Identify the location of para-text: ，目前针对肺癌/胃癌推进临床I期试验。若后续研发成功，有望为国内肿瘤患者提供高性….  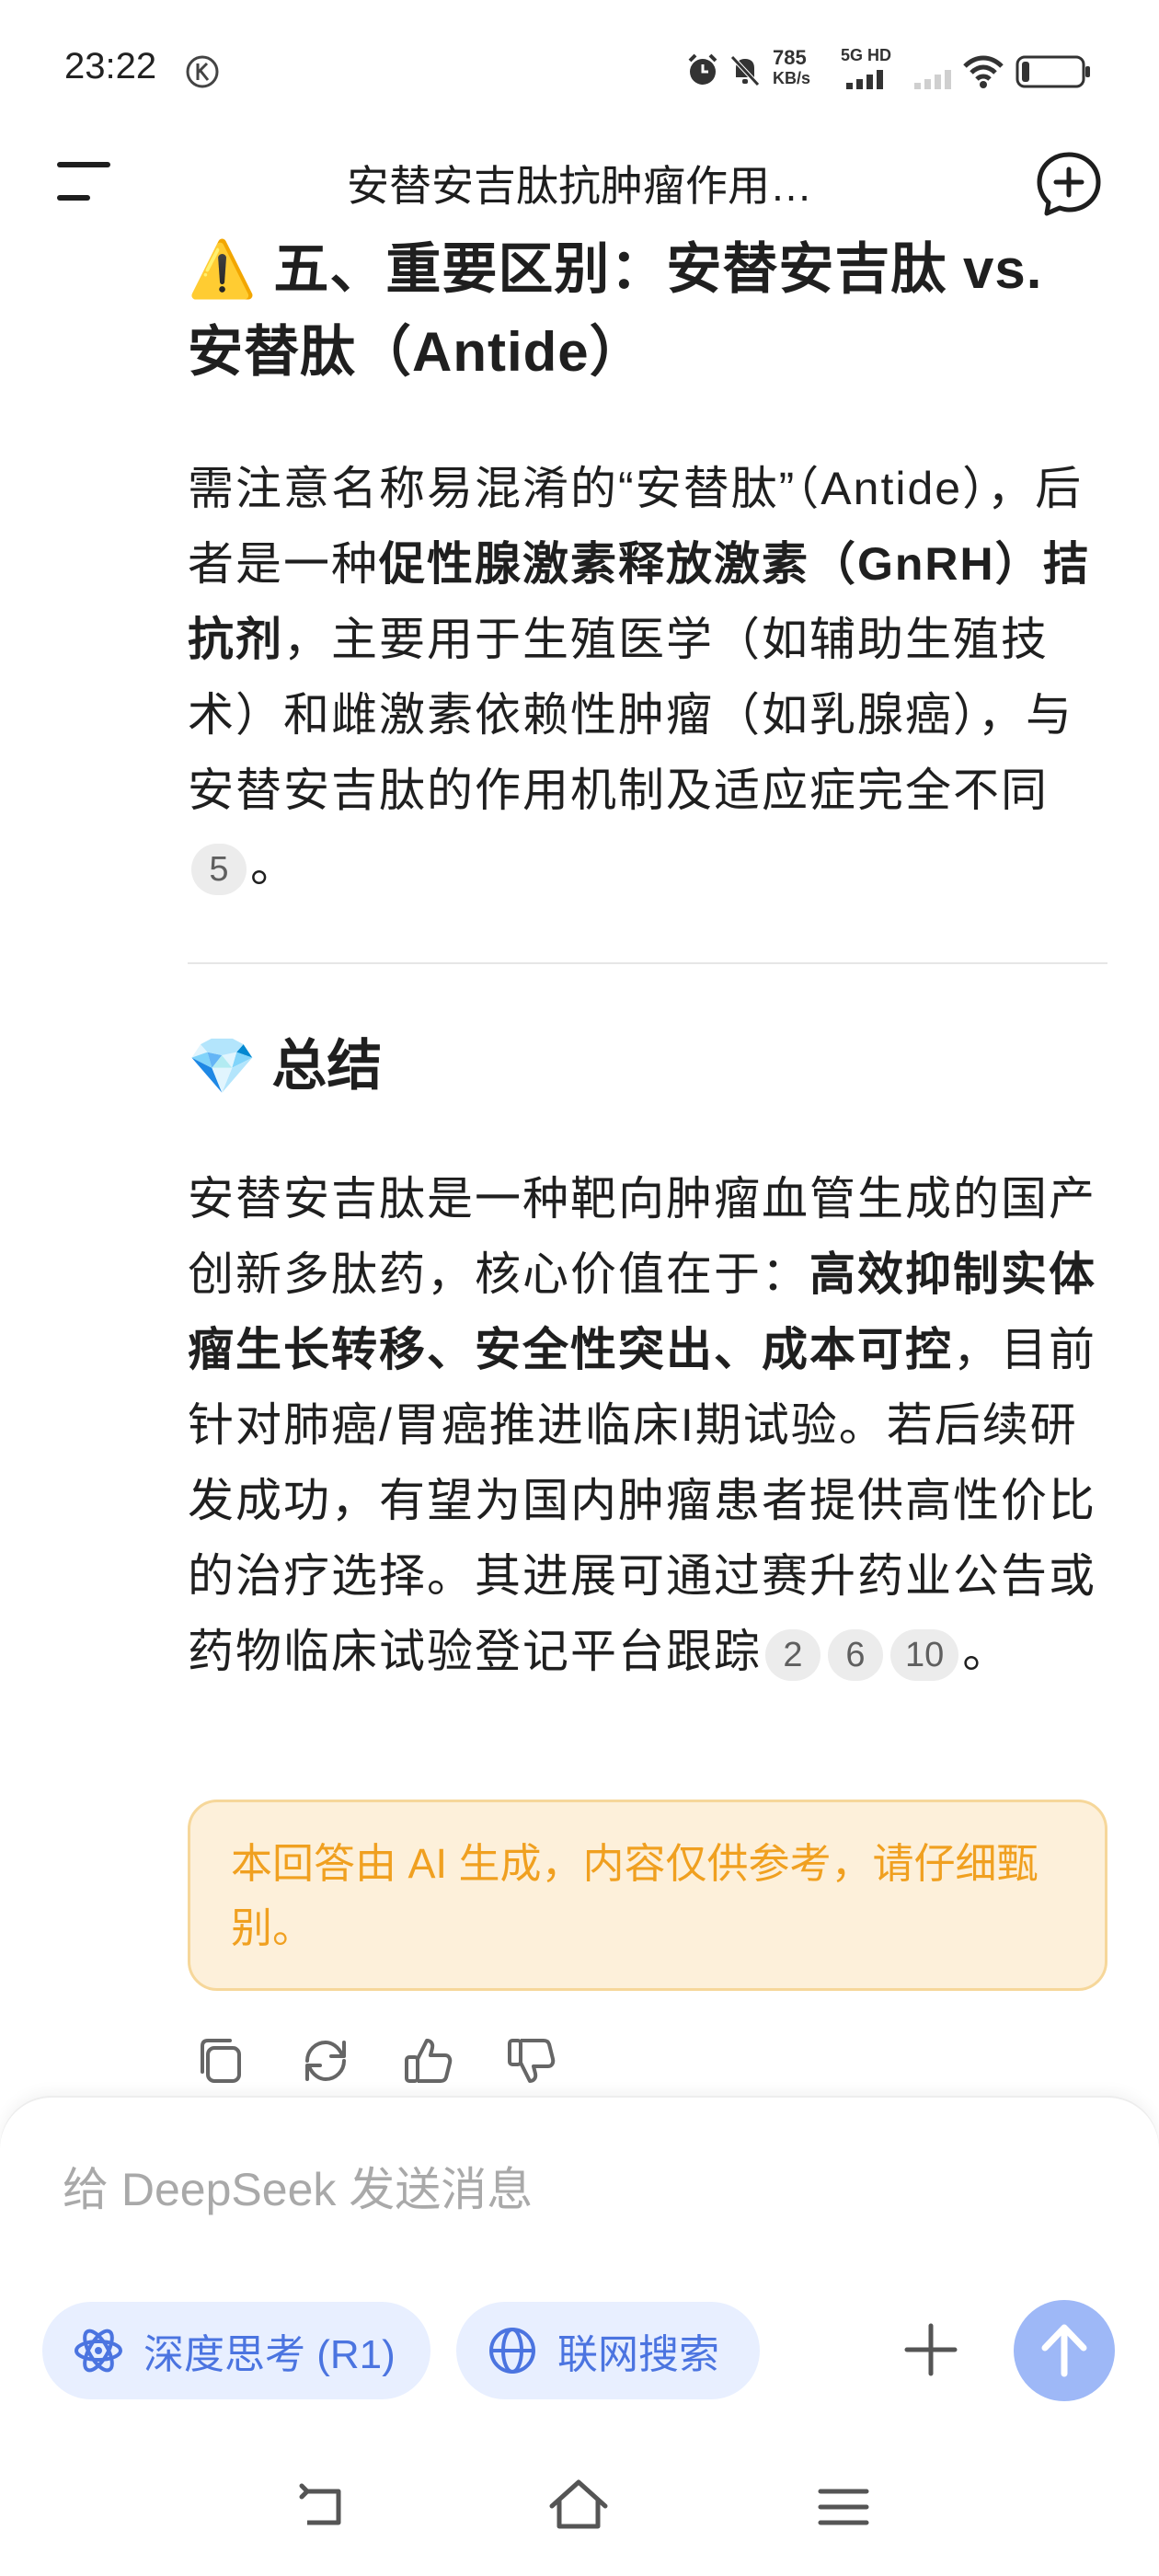
(642, 1500).